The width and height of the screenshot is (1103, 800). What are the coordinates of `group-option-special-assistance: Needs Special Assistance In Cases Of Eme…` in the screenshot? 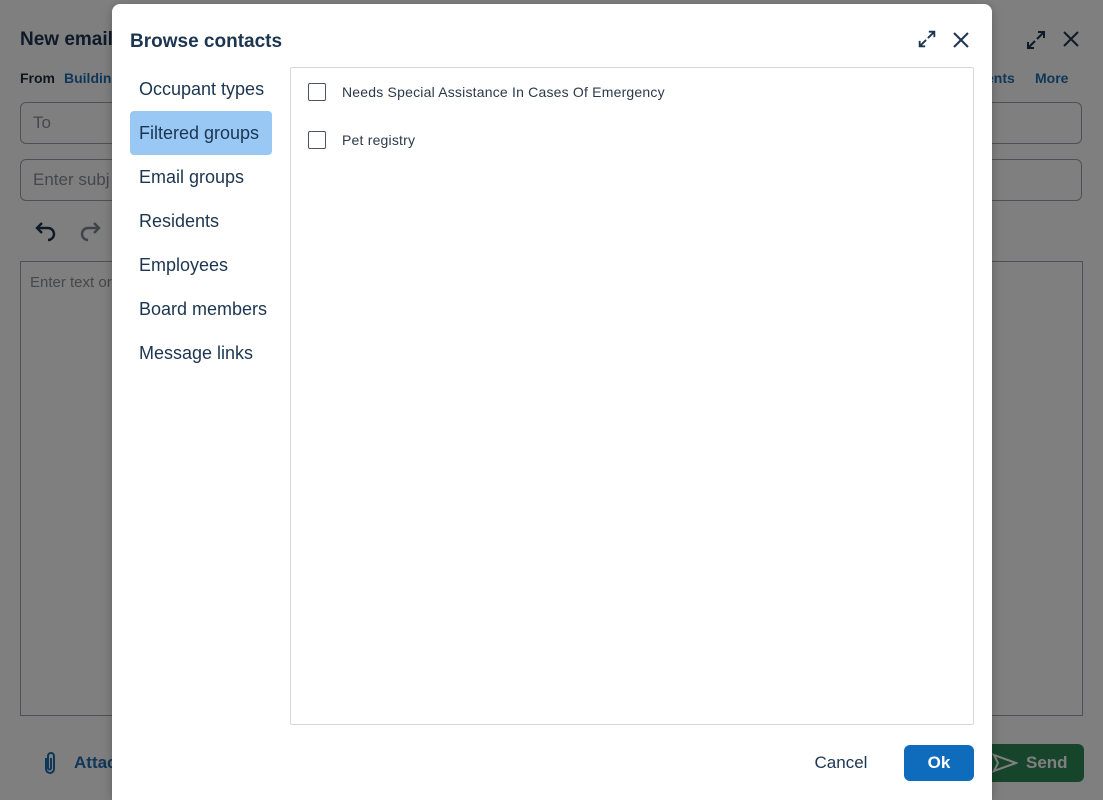 It's located at (486, 92).